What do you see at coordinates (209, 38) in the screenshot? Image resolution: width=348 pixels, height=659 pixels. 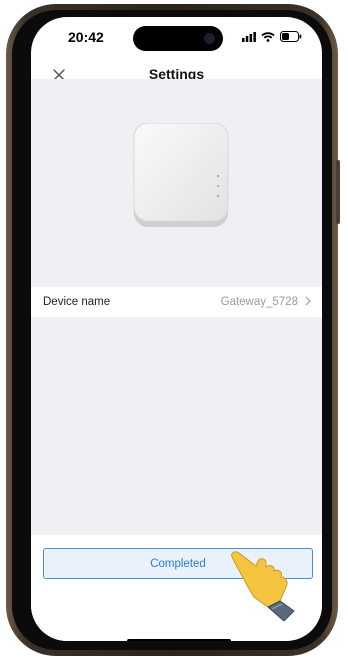 I see `camera-icon` at bounding box center [209, 38].